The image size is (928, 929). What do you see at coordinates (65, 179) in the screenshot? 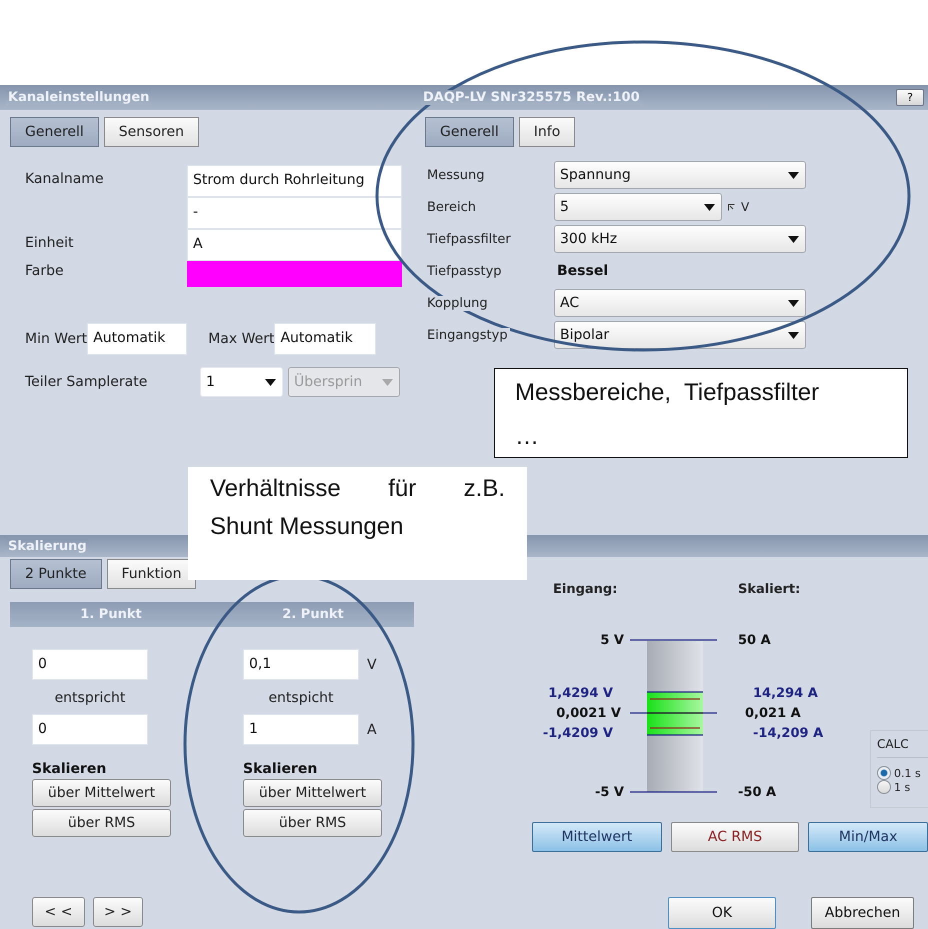
I see `field-label: Kanalname` at bounding box center [65, 179].